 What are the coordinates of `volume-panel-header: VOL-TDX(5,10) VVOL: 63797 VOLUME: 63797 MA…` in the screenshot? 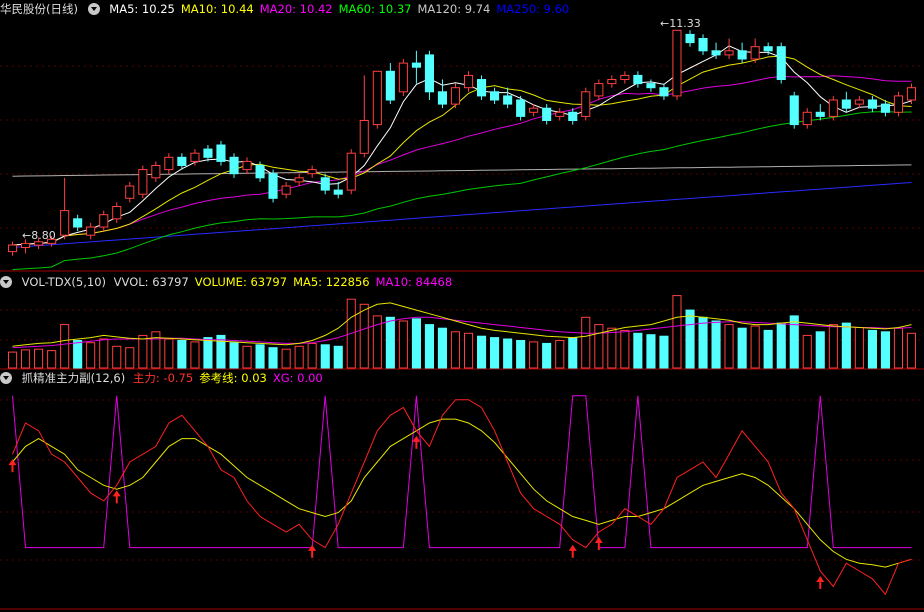 It's located at (232, 282).